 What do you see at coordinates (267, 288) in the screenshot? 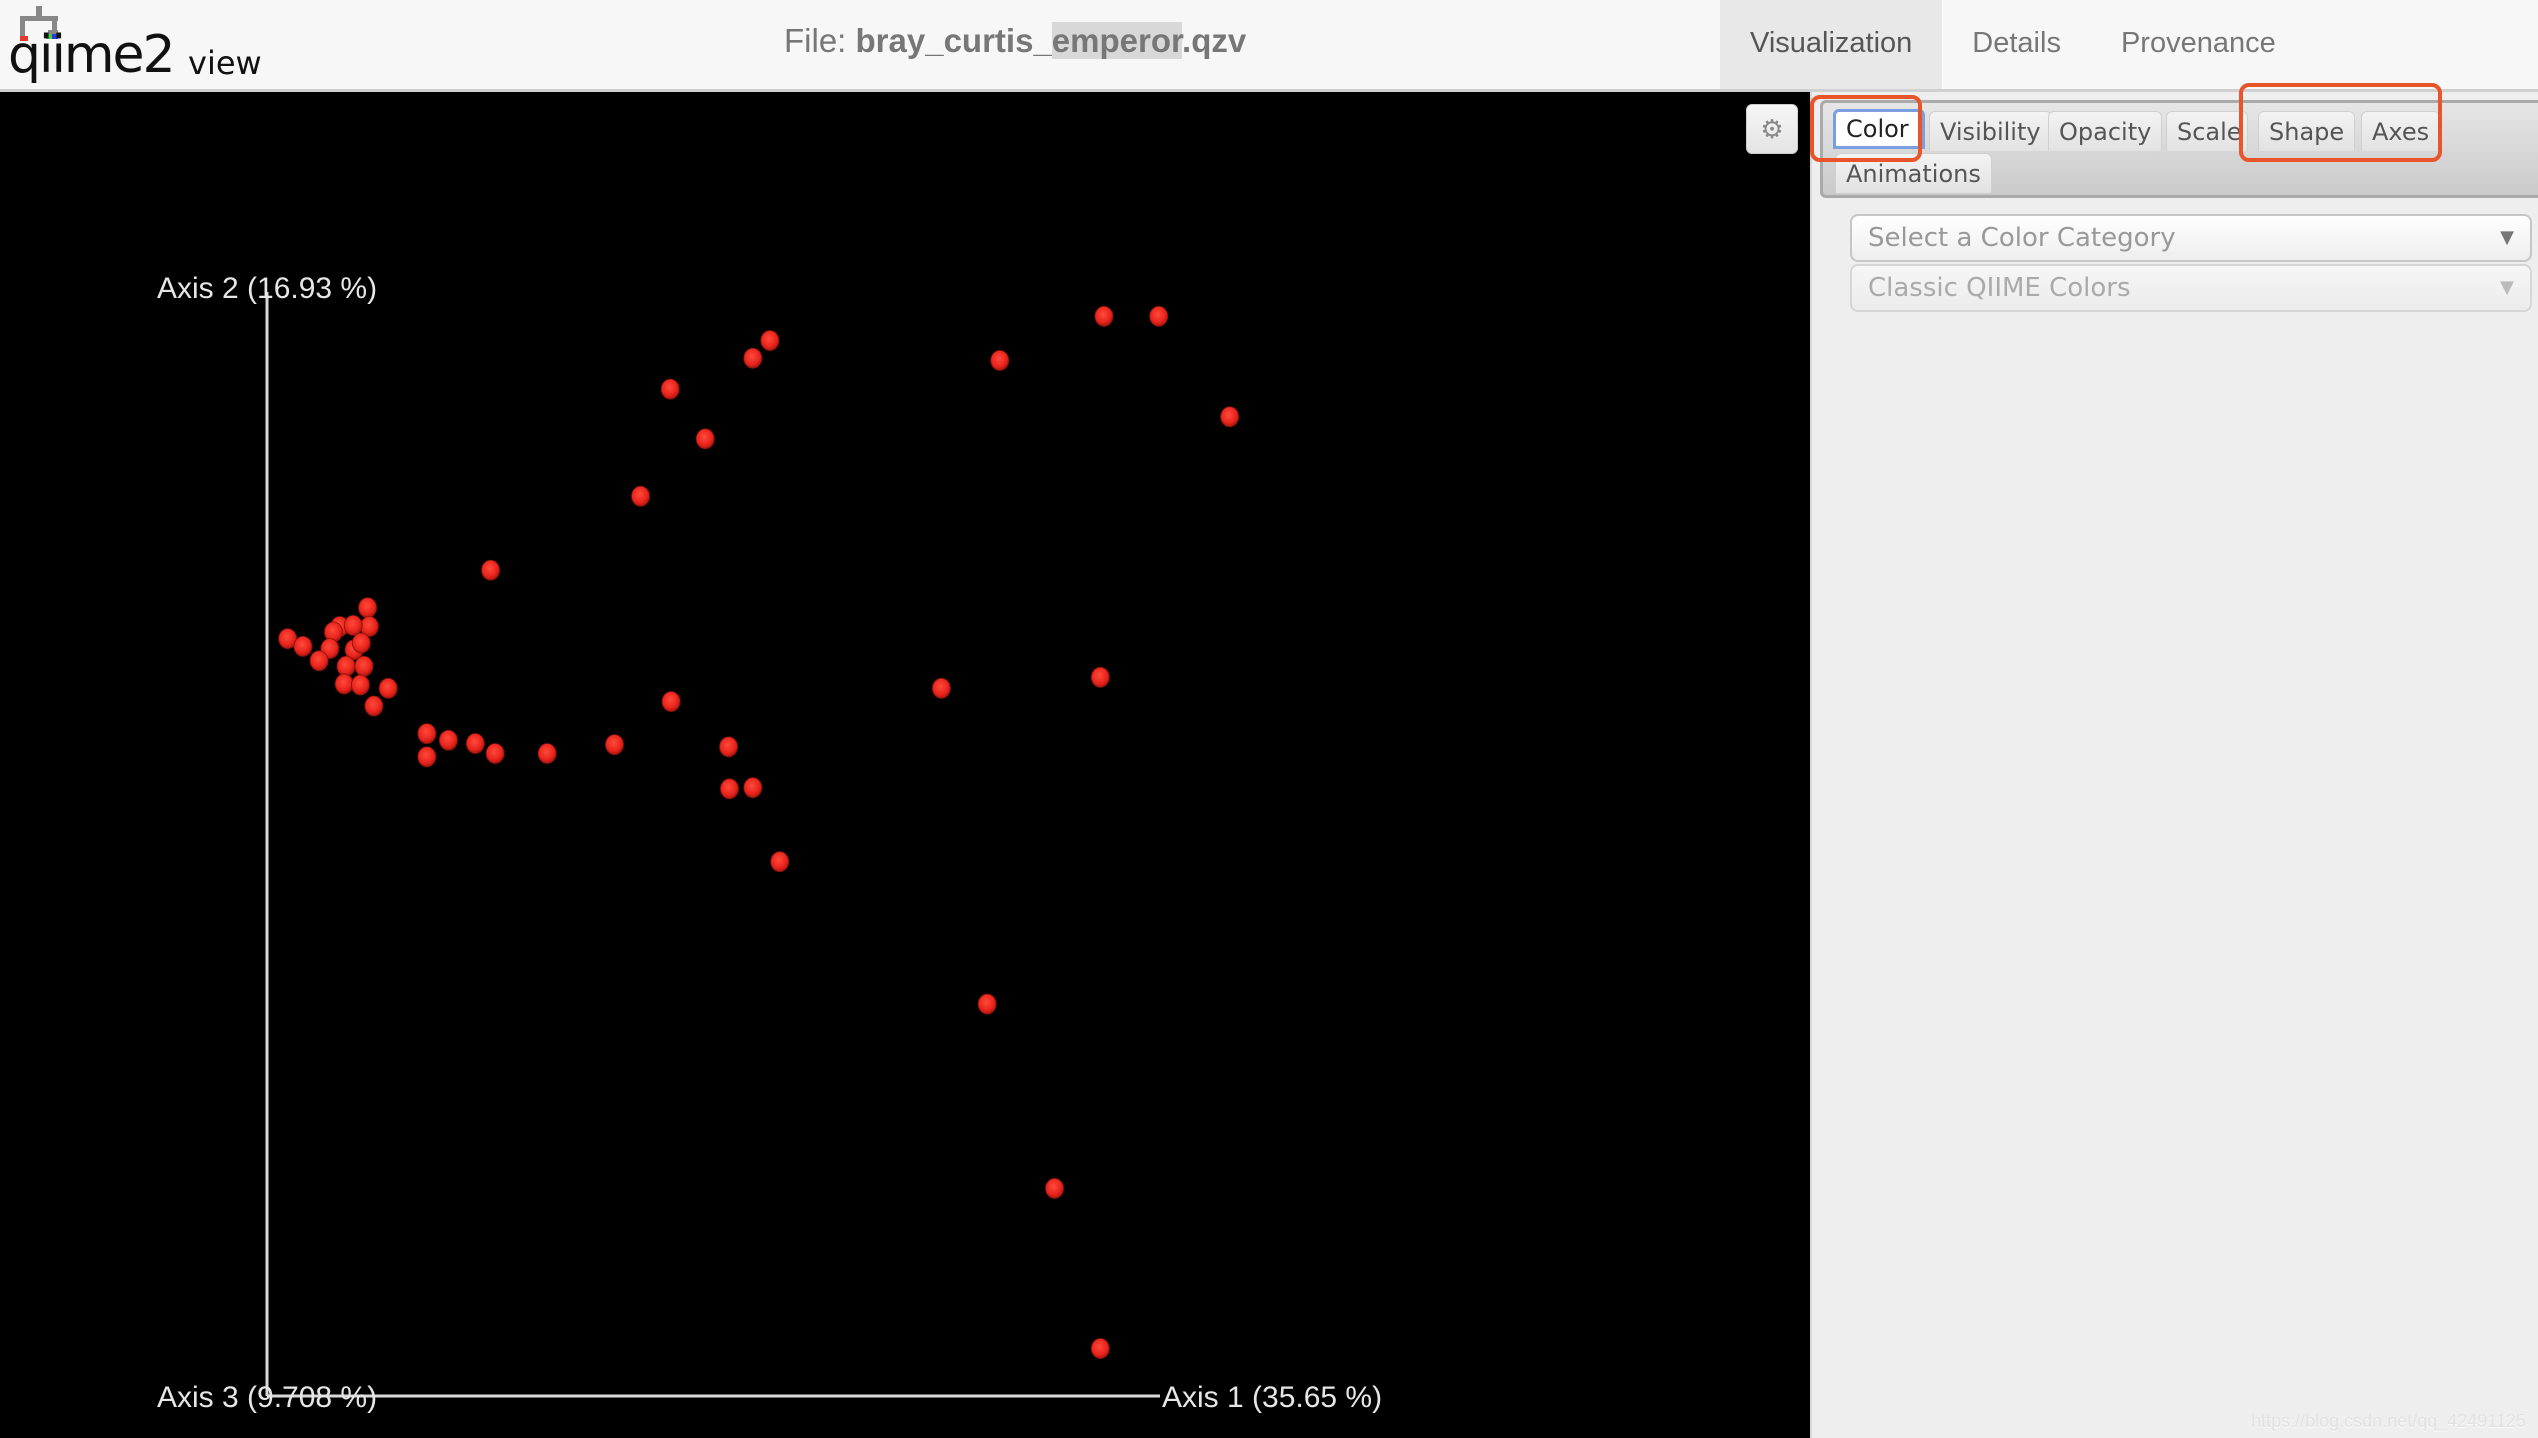
I see `axis-2-label: Axis 2 (16.93 %)` at bounding box center [267, 288].